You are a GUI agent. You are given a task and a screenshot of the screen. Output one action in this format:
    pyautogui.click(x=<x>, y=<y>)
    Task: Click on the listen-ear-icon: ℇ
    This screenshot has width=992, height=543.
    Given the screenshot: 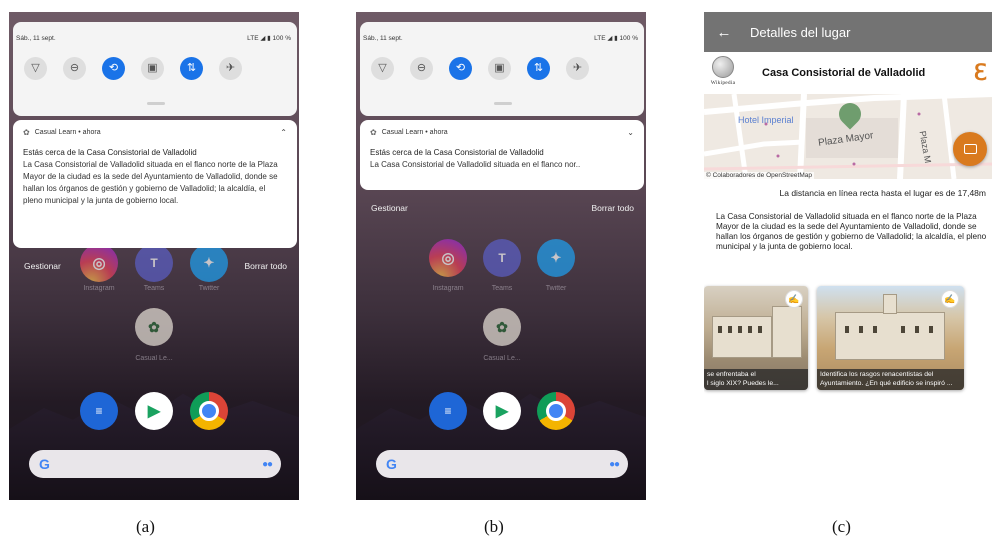 What is the action you would take?
    pyautogui.click(x=980, y=73)
    